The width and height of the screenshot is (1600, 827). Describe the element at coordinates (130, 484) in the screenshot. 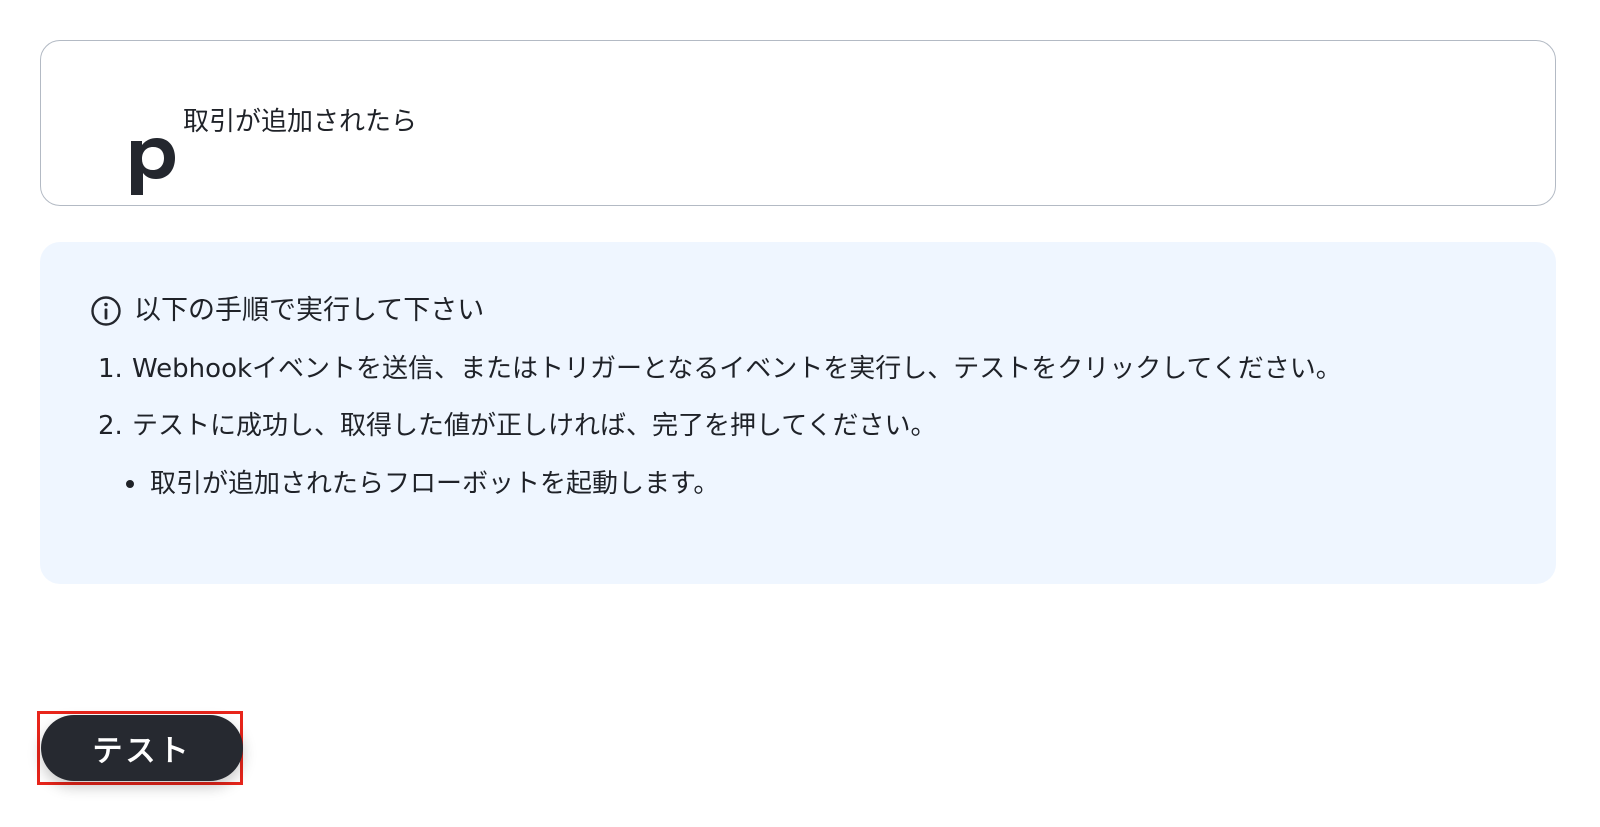

I see `bullet-dot-icon` at that location.